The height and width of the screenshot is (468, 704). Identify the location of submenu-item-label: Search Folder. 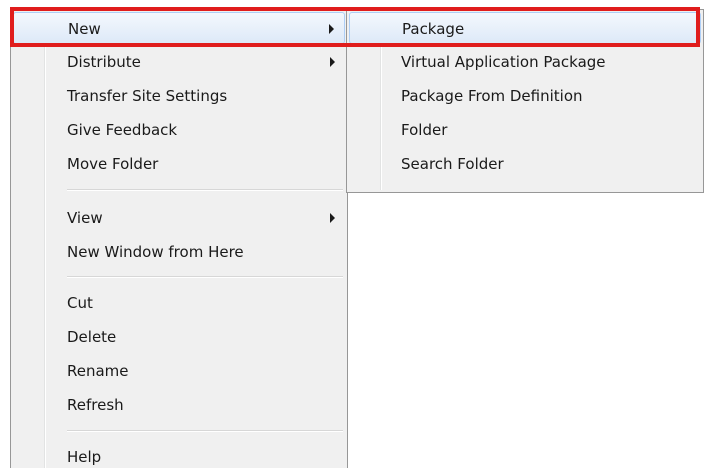
(452, 164).